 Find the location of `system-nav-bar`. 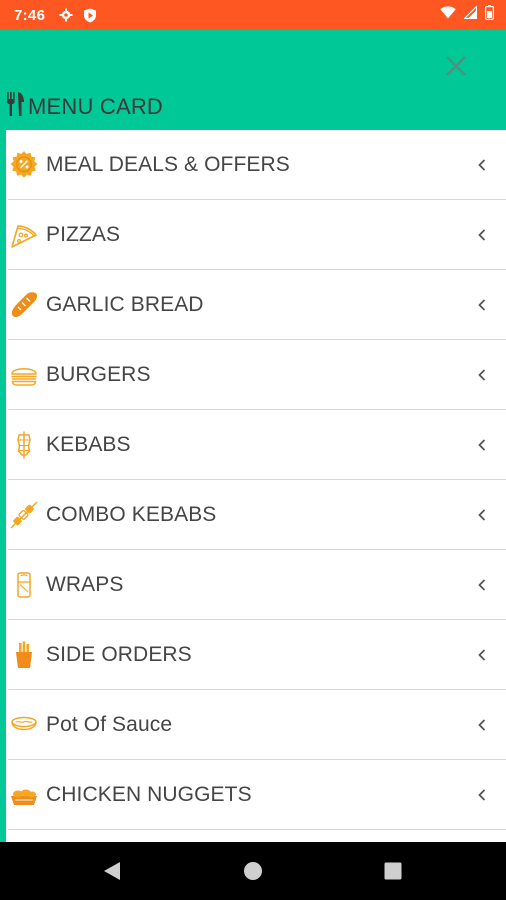

system-nav-bar is located at coordinates (253, 871).